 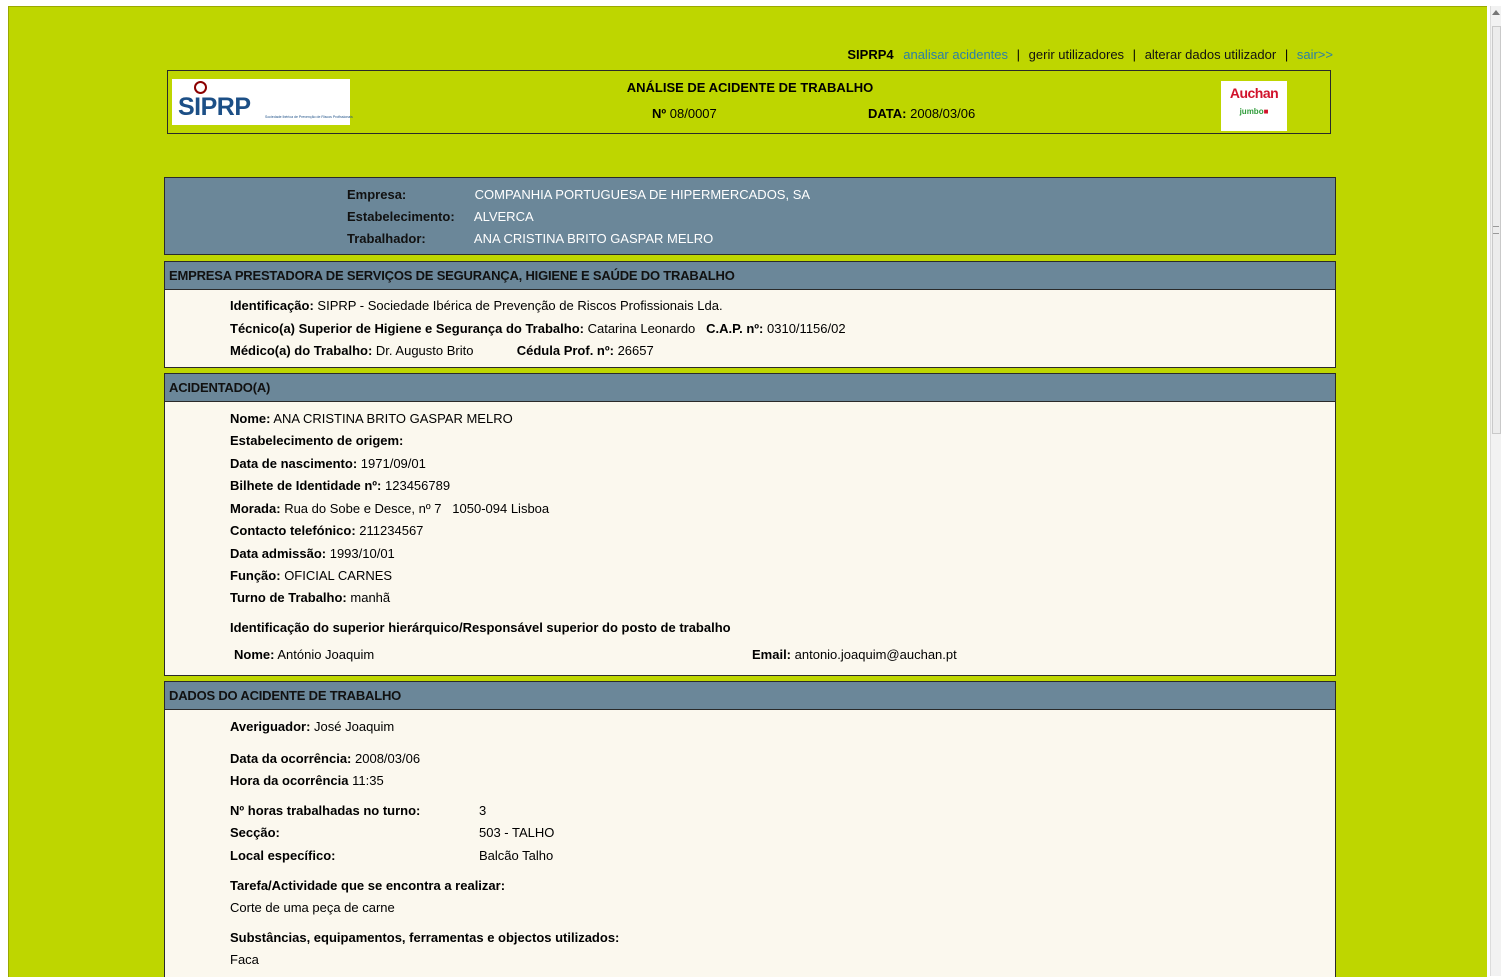 I want to click on turno-value: manhã, so click(x=370, y=597).